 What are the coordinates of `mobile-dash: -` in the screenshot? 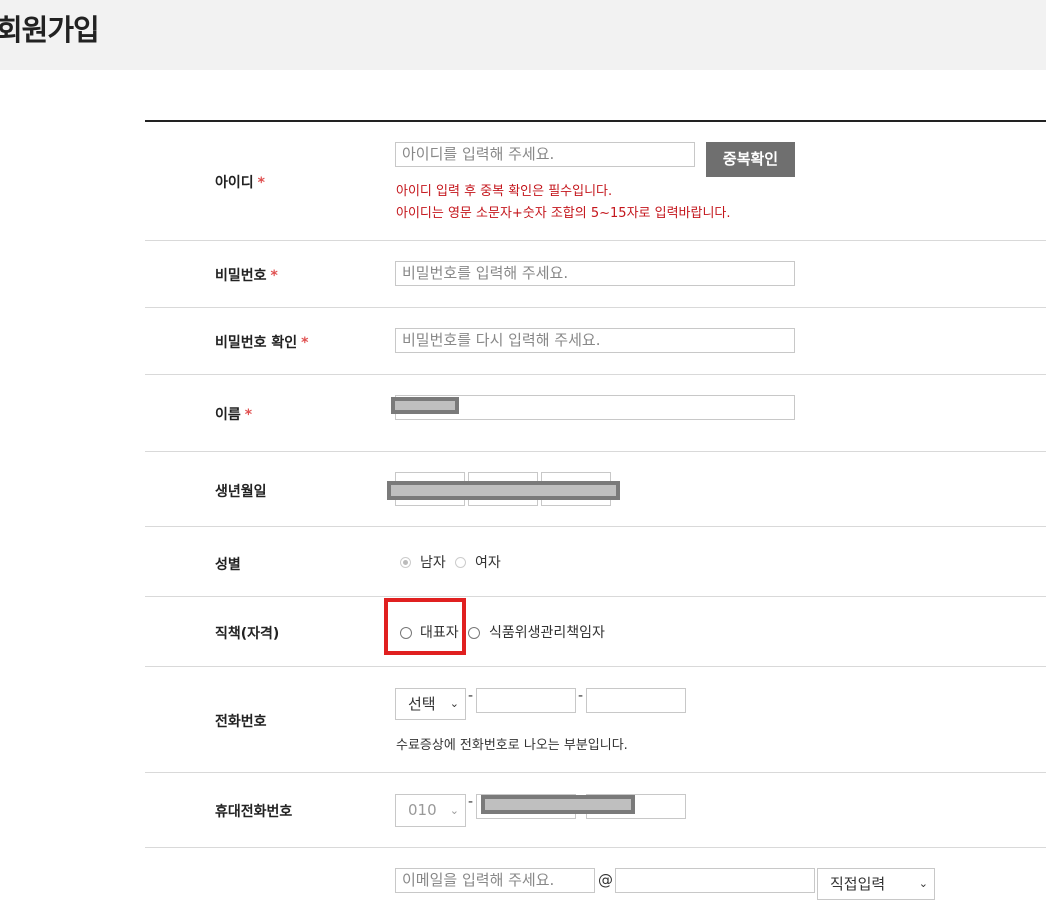 It's located at (471, 802).